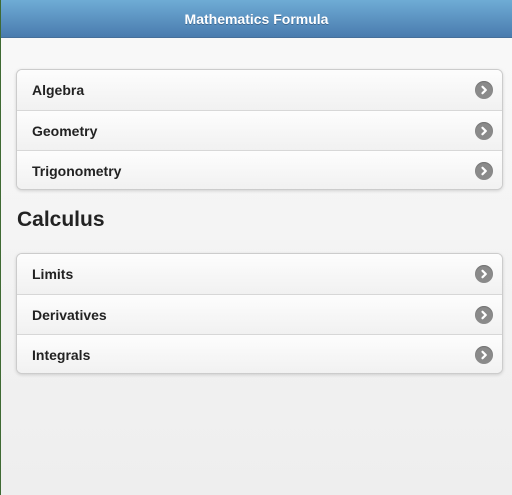 The height and width of the screenshot is (495, 512). Describe the element at coordinates (61, 219) in the screenshot. I see `section-heading-calculus: Calculus` at that location.